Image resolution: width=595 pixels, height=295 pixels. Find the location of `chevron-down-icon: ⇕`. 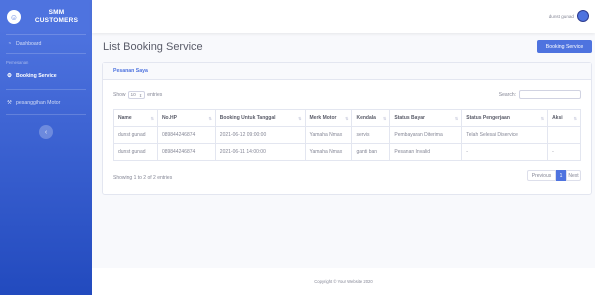

chevron-down-icon: ⇕ is located at coordinates (140, 95).